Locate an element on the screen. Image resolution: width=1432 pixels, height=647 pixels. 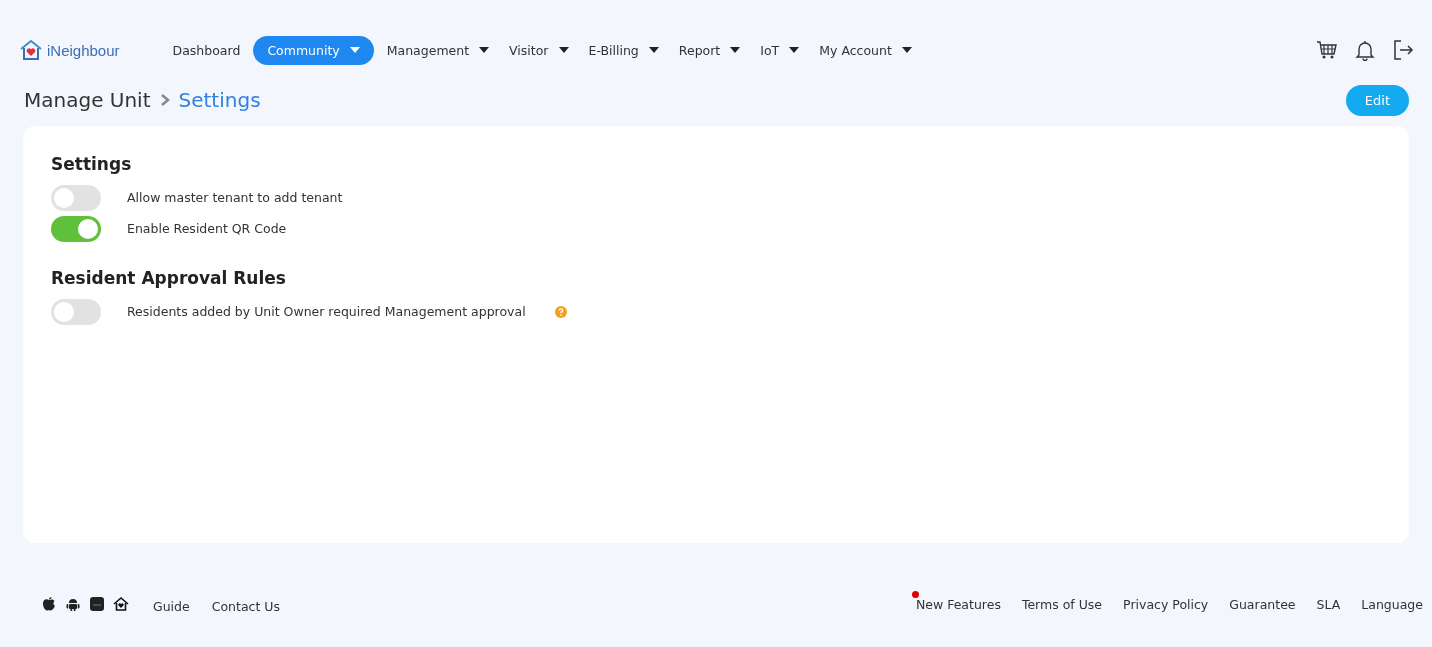
nav-tab: Management is located at coordinates (438, 50).